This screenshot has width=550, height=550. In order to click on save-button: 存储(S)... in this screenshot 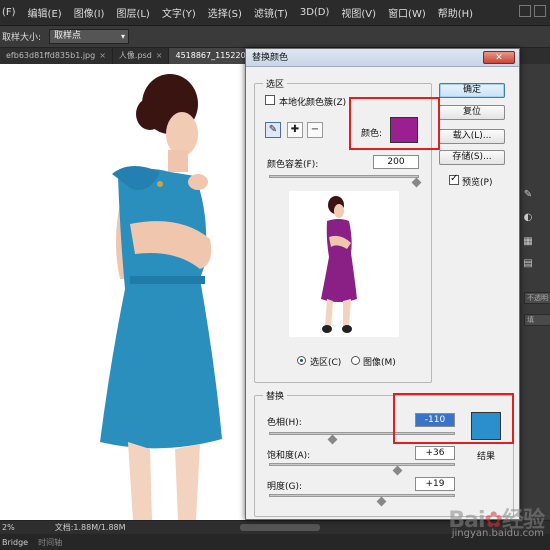, I will do `click(472, 157)`.